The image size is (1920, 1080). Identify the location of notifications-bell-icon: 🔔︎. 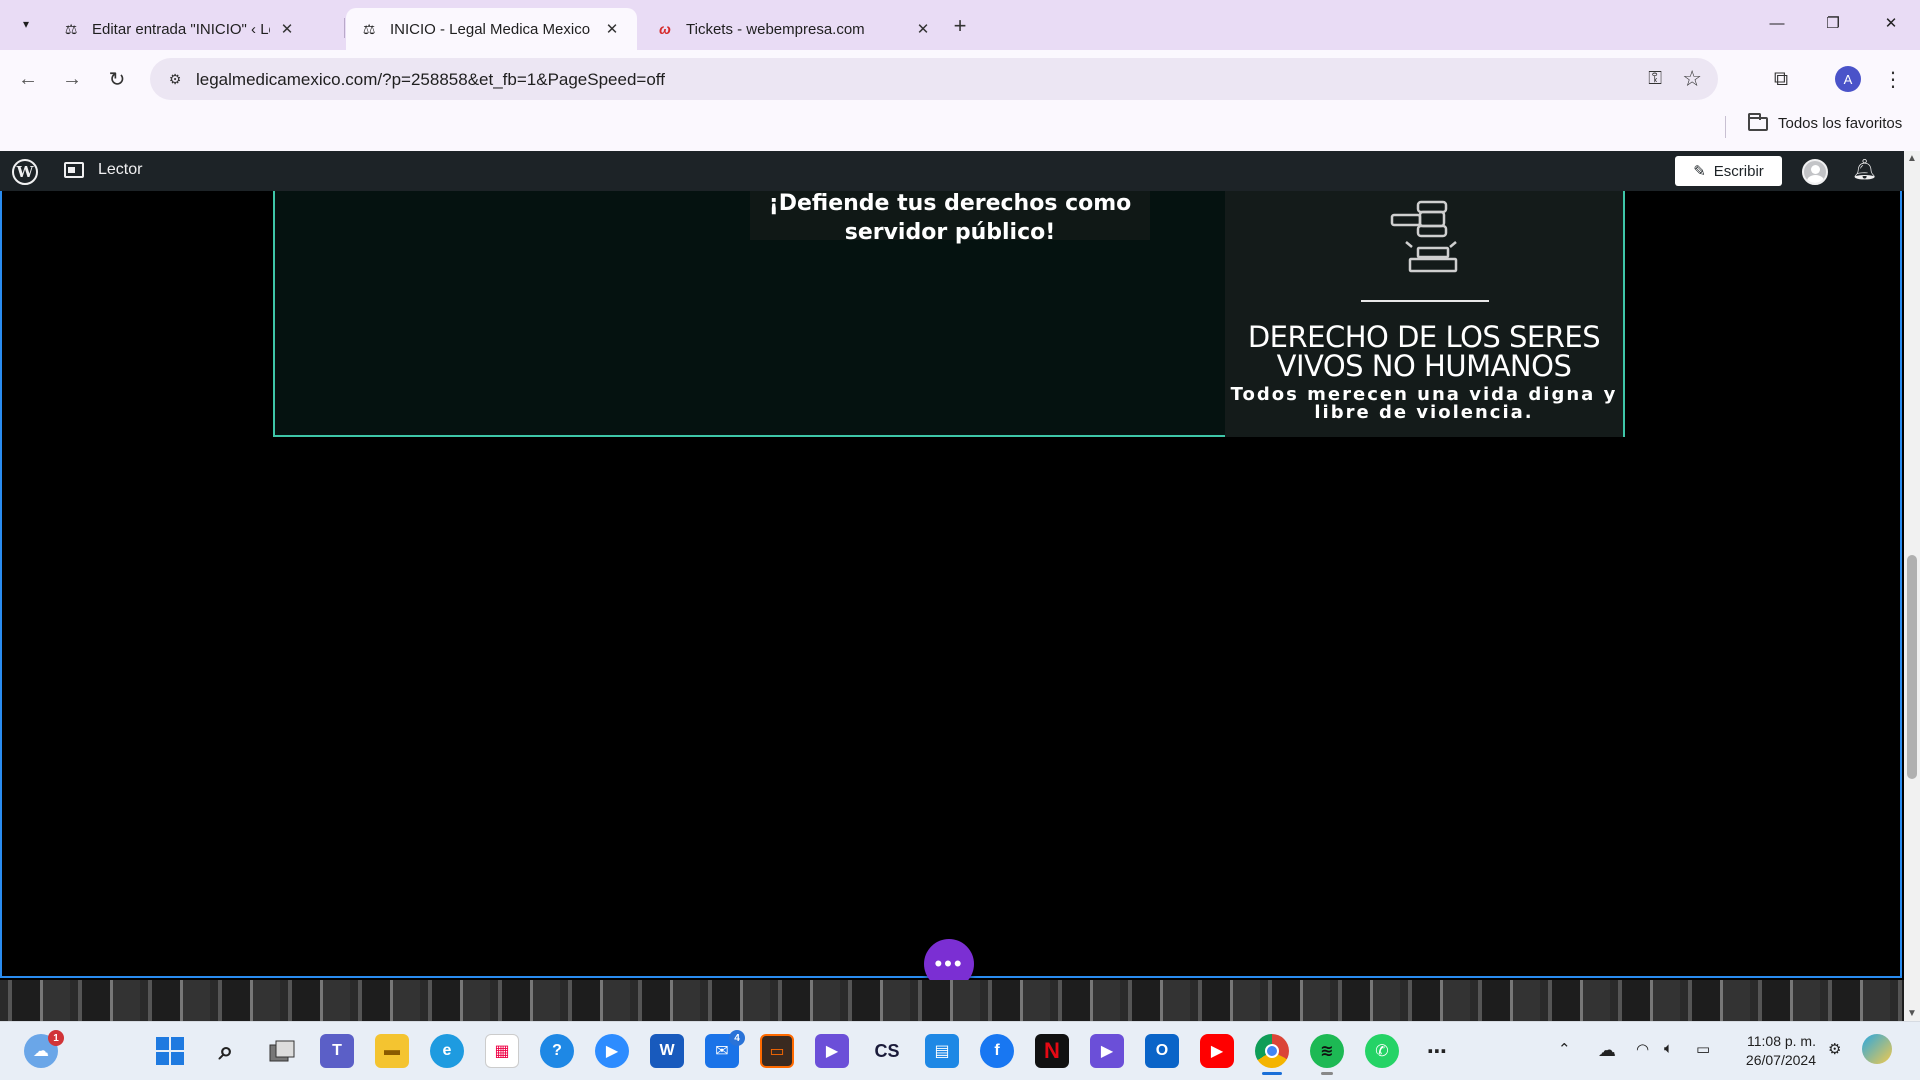
(1864, 169).